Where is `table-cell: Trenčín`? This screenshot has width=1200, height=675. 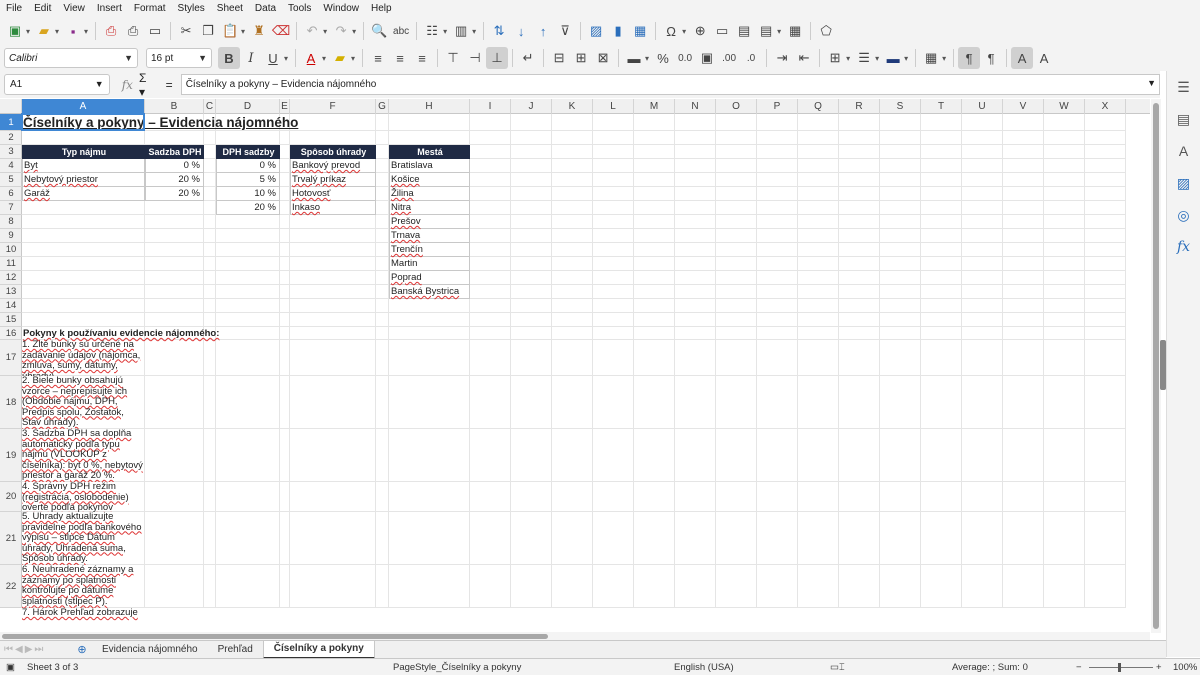 table-cell: Trenčín is located at coordinates (429, 250).